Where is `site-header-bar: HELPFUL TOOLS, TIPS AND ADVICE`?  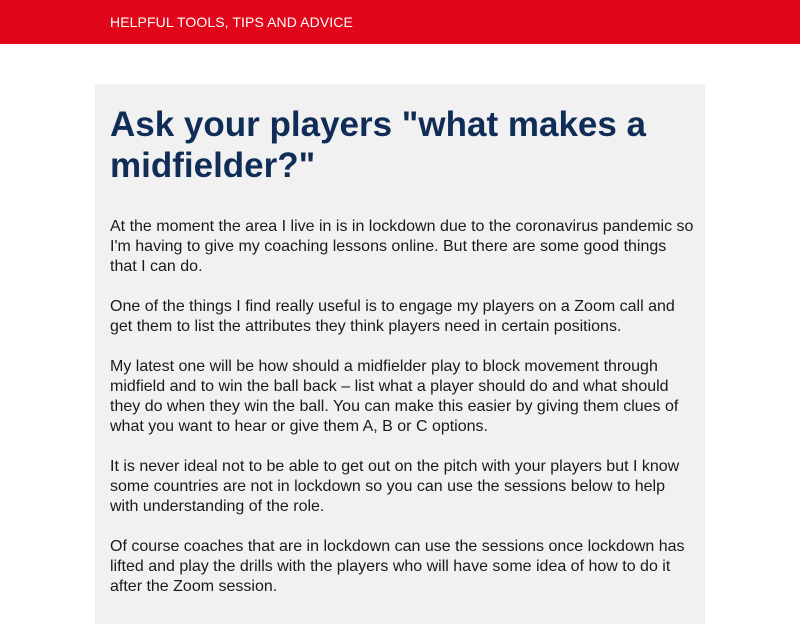
site-header-bar: HELPFUL TOOLS, TIPS AND ADVICE is located at coordinates (400, 22).